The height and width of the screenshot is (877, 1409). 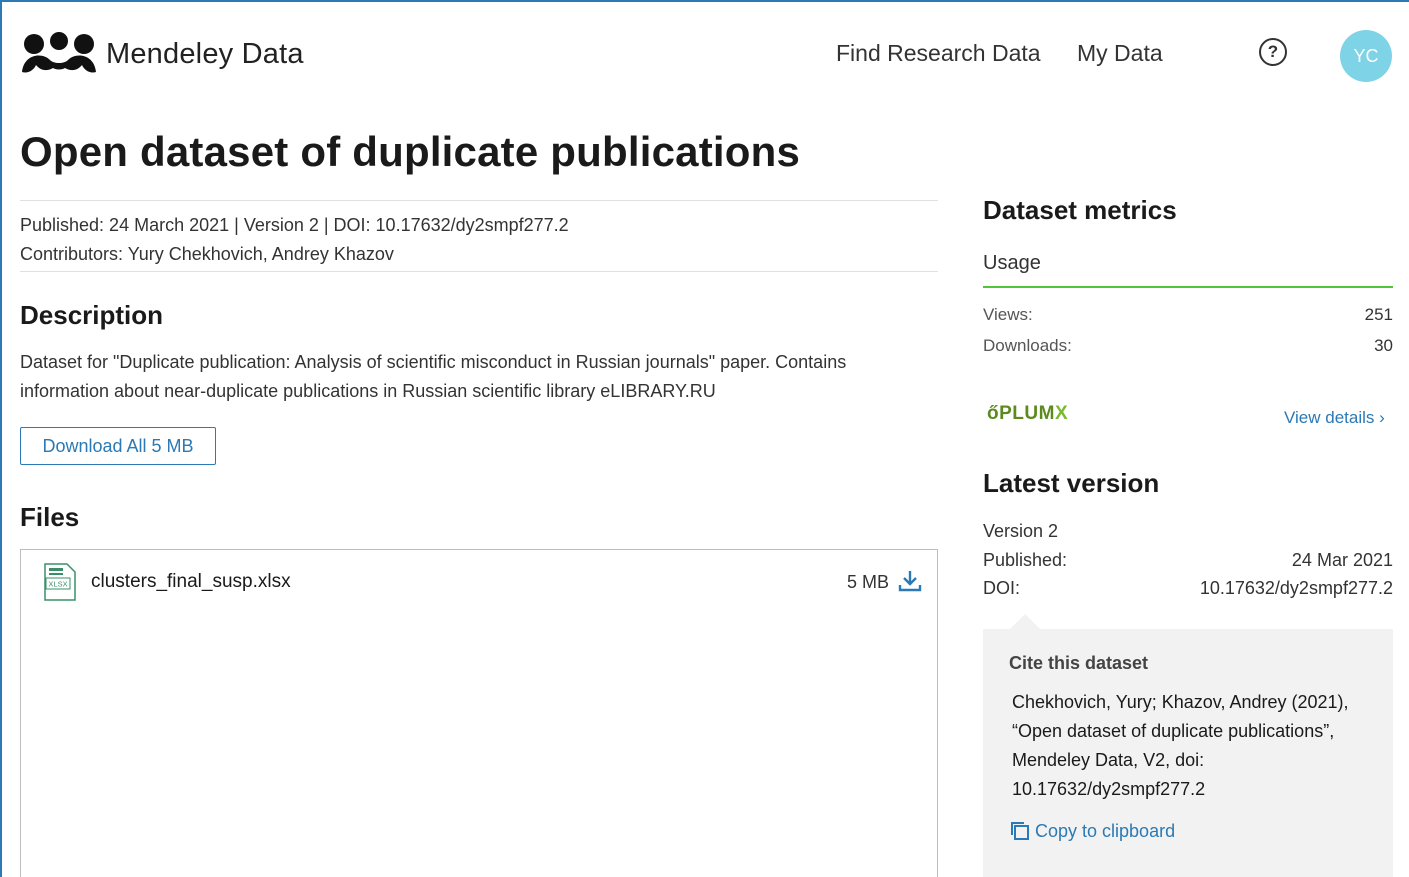 What do you see at coordinates (1342, 560) in the screenshot?
I see `published-value: 24 Mar 2021` at bounding box center [1342, 560].